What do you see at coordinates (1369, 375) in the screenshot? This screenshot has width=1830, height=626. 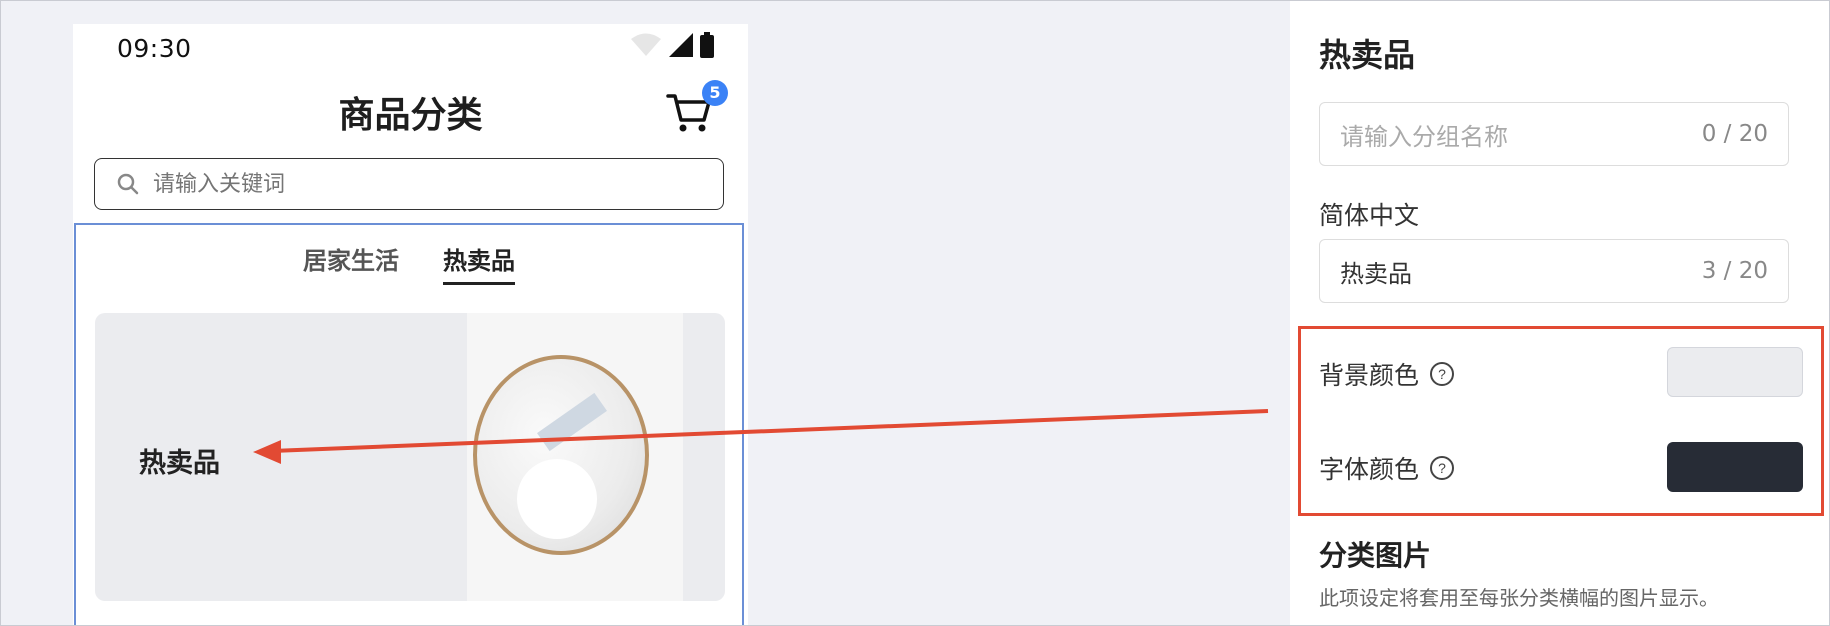 I see `bg-color-label: 背景颜色` at bounding box center [1369, 375].